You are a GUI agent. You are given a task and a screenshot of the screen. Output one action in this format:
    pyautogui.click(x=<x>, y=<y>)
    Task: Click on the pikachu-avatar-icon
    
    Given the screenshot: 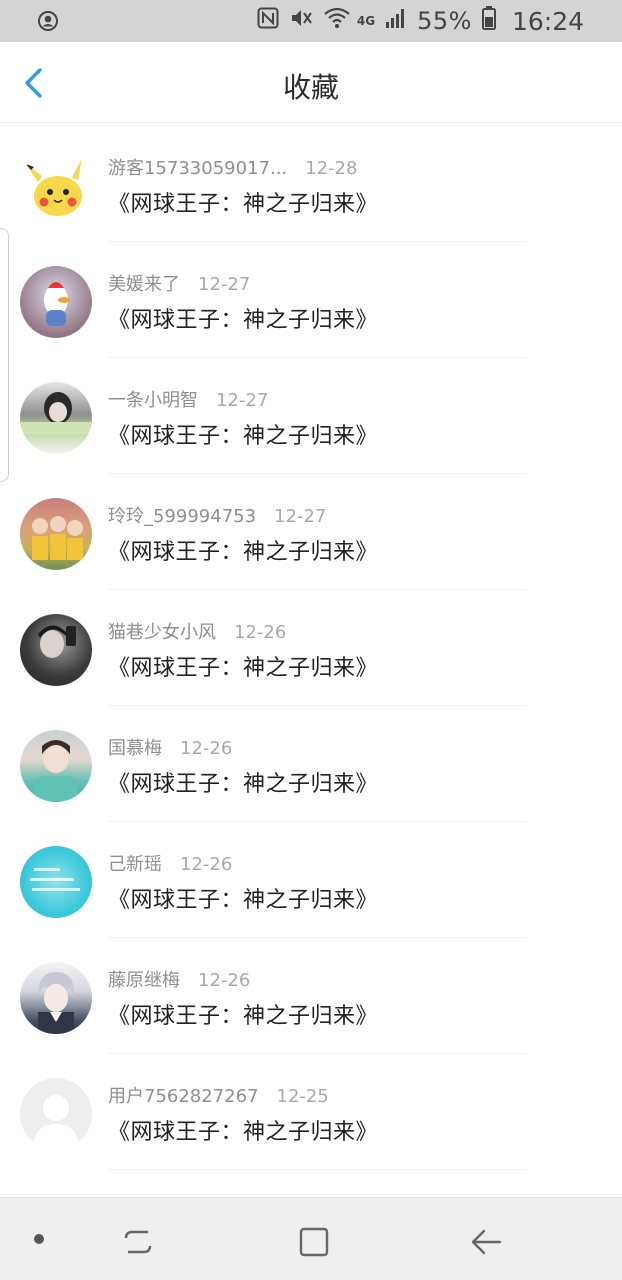 What is the action you would take?
    pyautogui.click(x=54, y=187)
    